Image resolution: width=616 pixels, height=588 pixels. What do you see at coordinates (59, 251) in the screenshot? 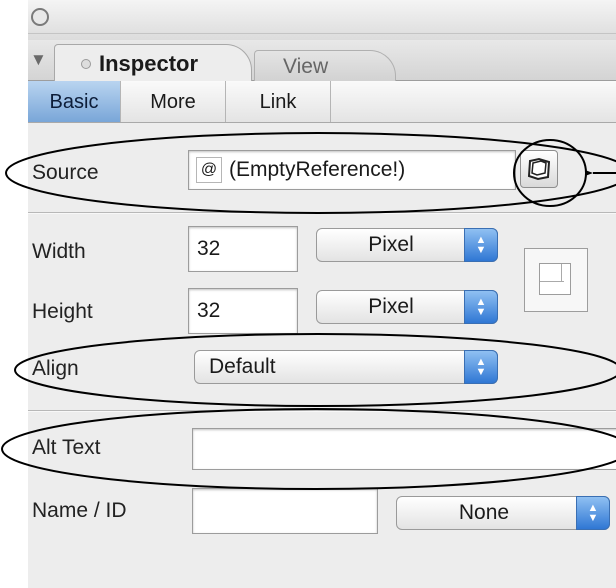
I see `width-label: Width` at bounding box center [59, 251].